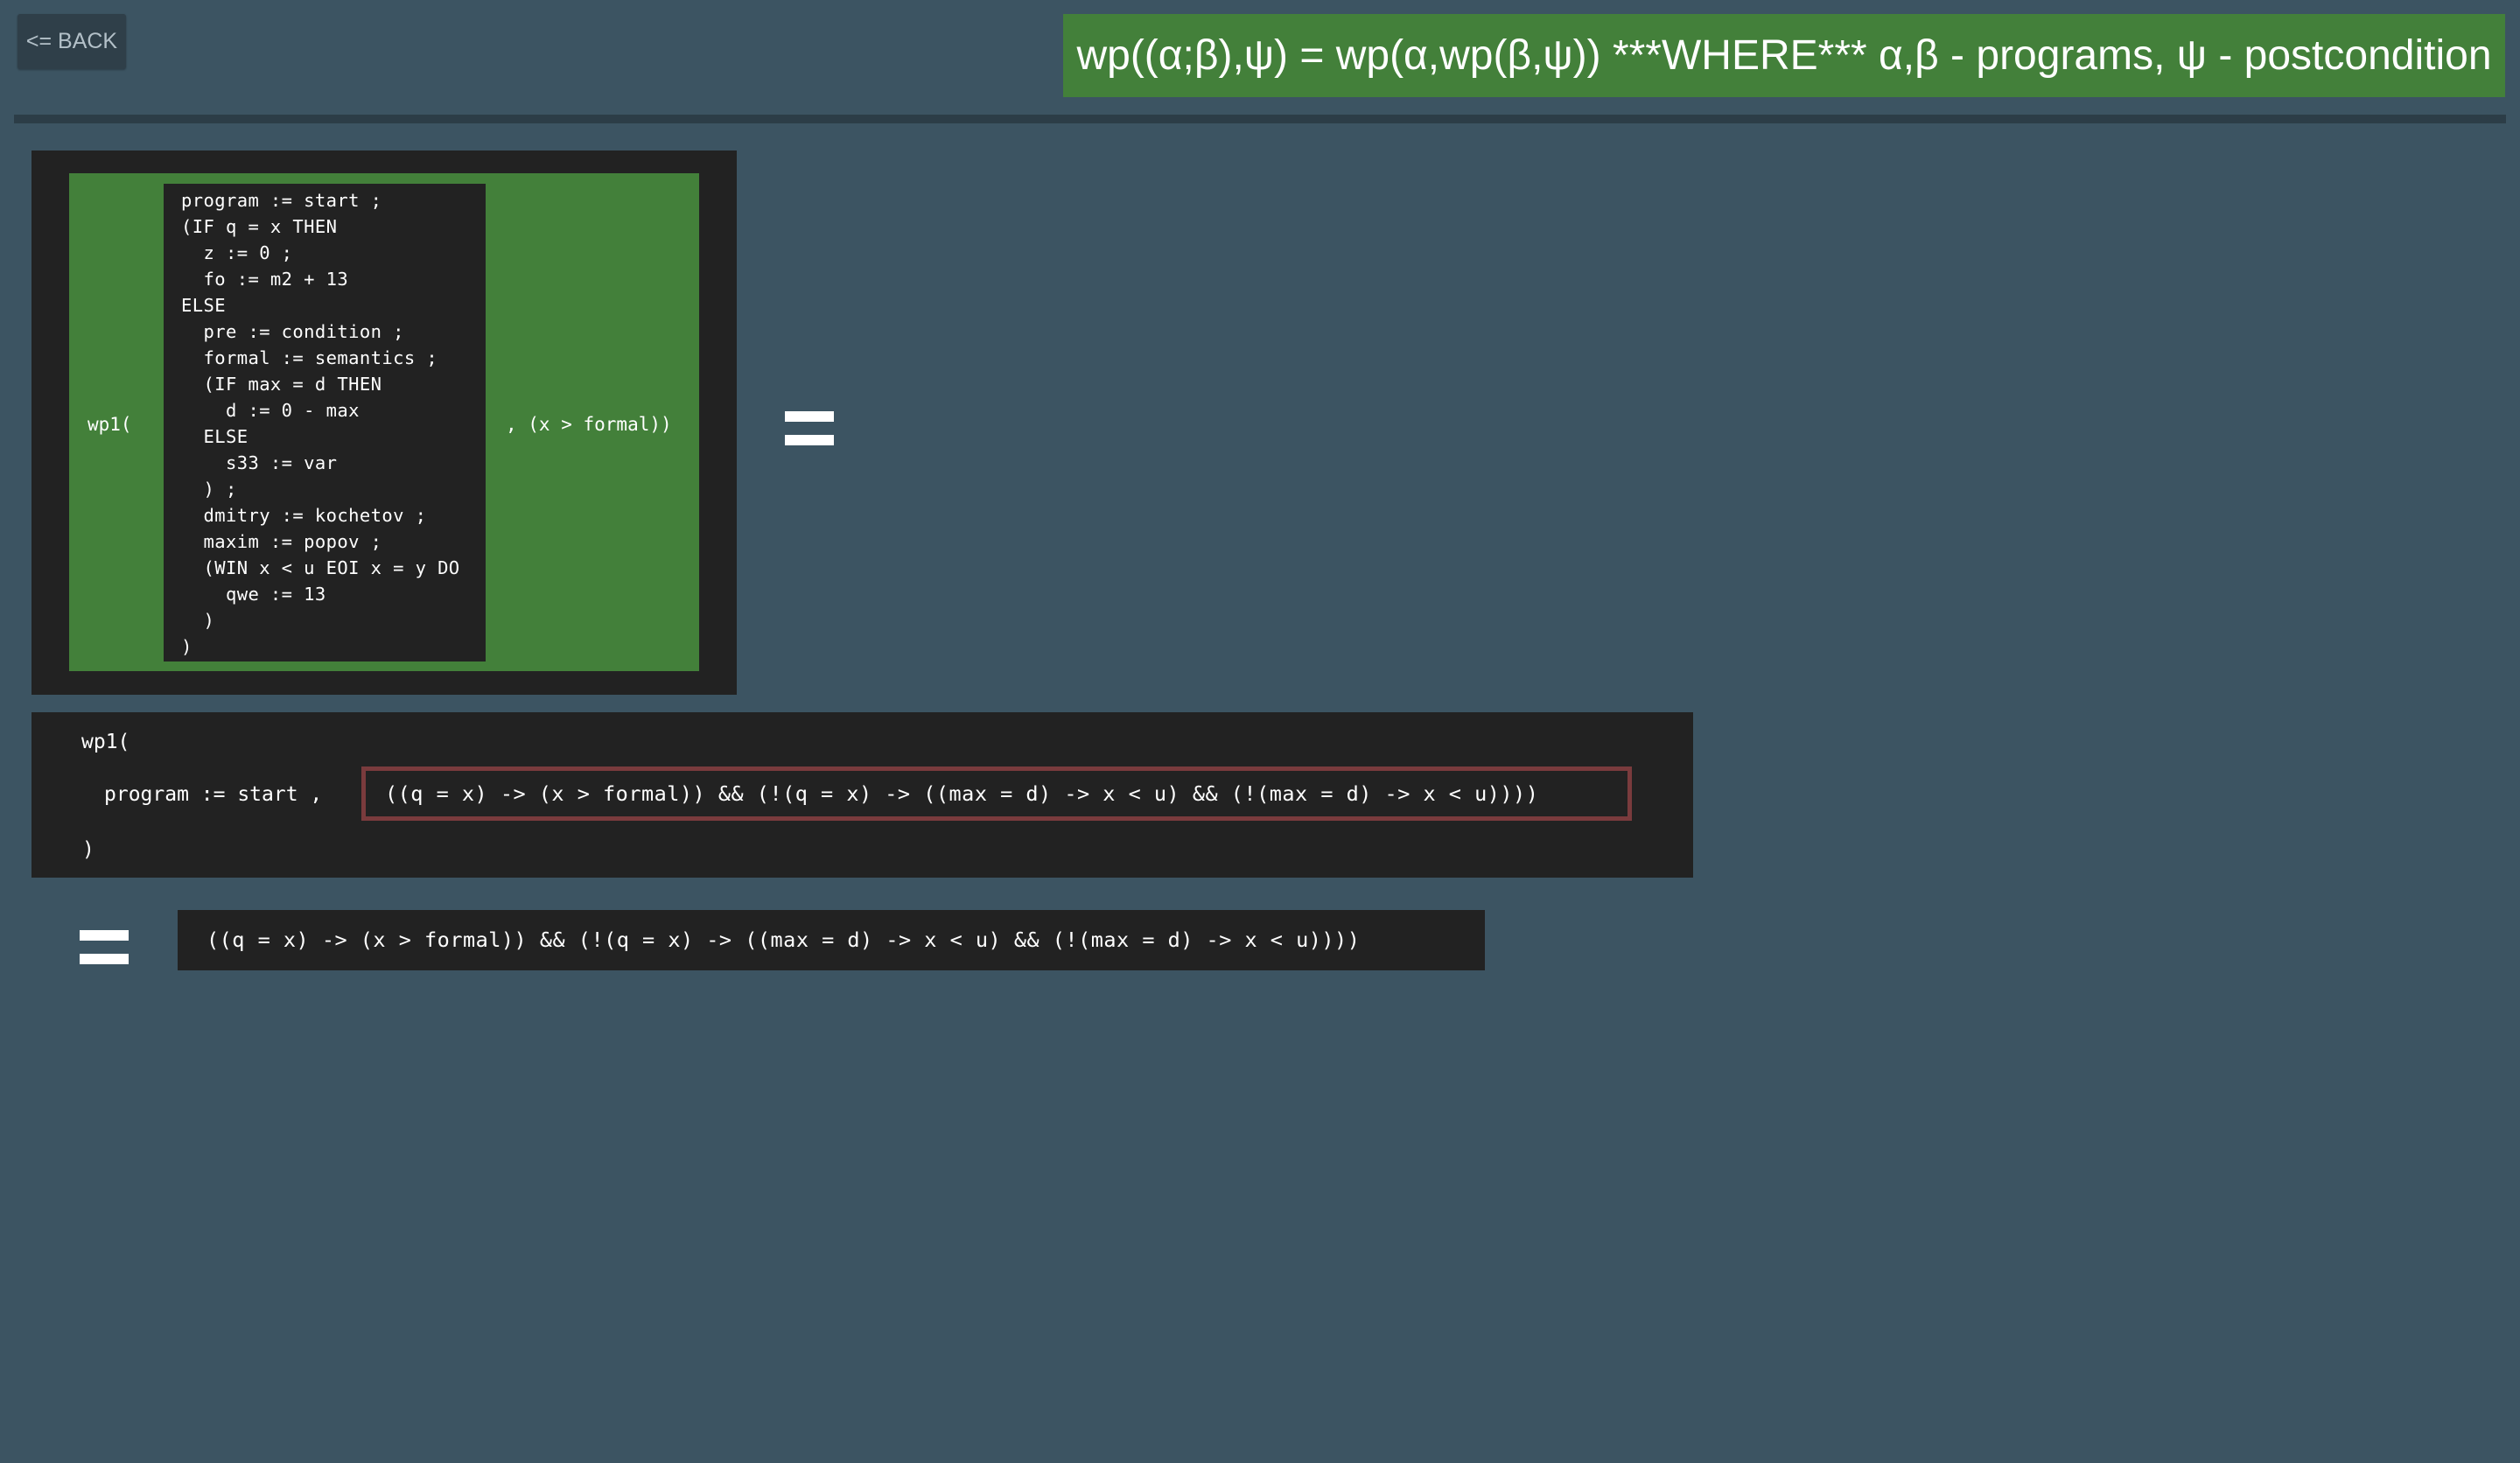  What do you see at coordinates (292, 331) in the screenshot?
I see `code-line: pre := condition ;` at bounding box center [292, 331].